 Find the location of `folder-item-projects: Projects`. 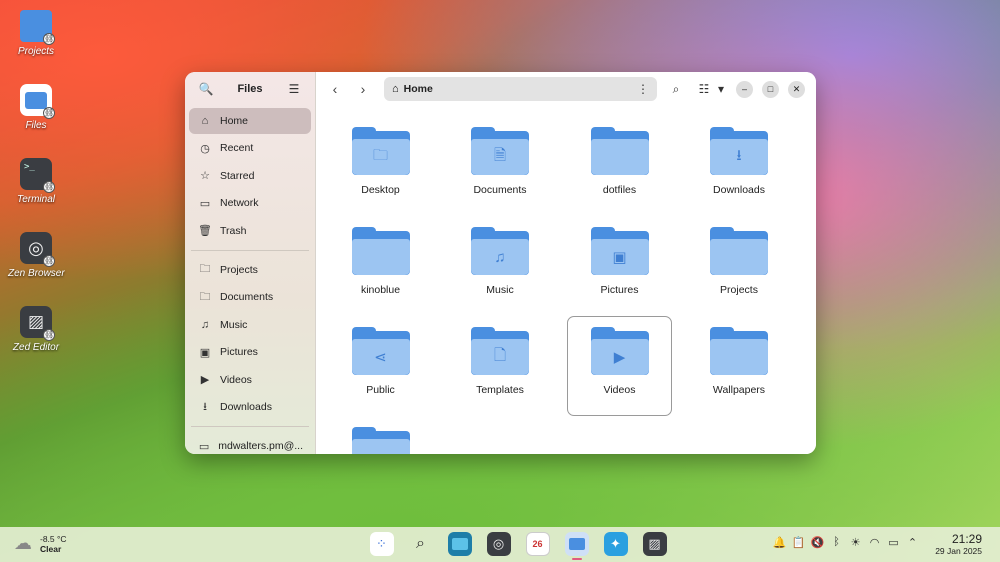

folder-item-projects: Projects is located at coordinates (739, 266).